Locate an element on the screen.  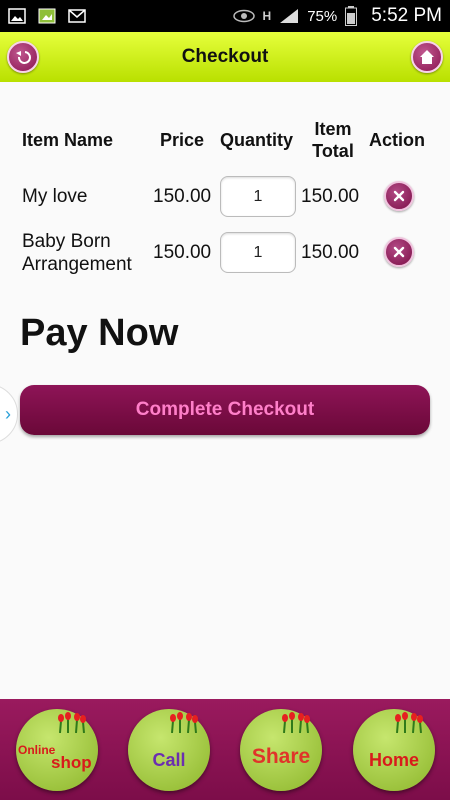
item-name: Baby Born Arrangement is located at coordinates (77, 253).